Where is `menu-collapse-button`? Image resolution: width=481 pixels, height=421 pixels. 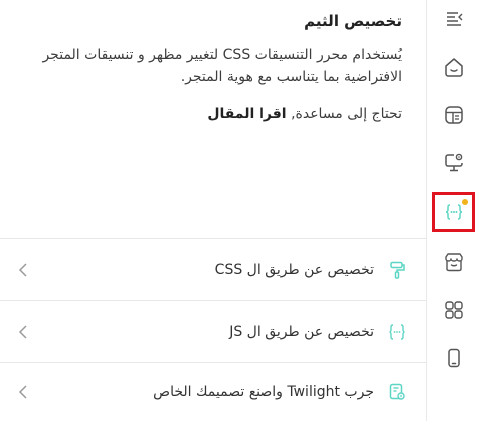
menu-collapse-button is located at coordinates (454, 18).